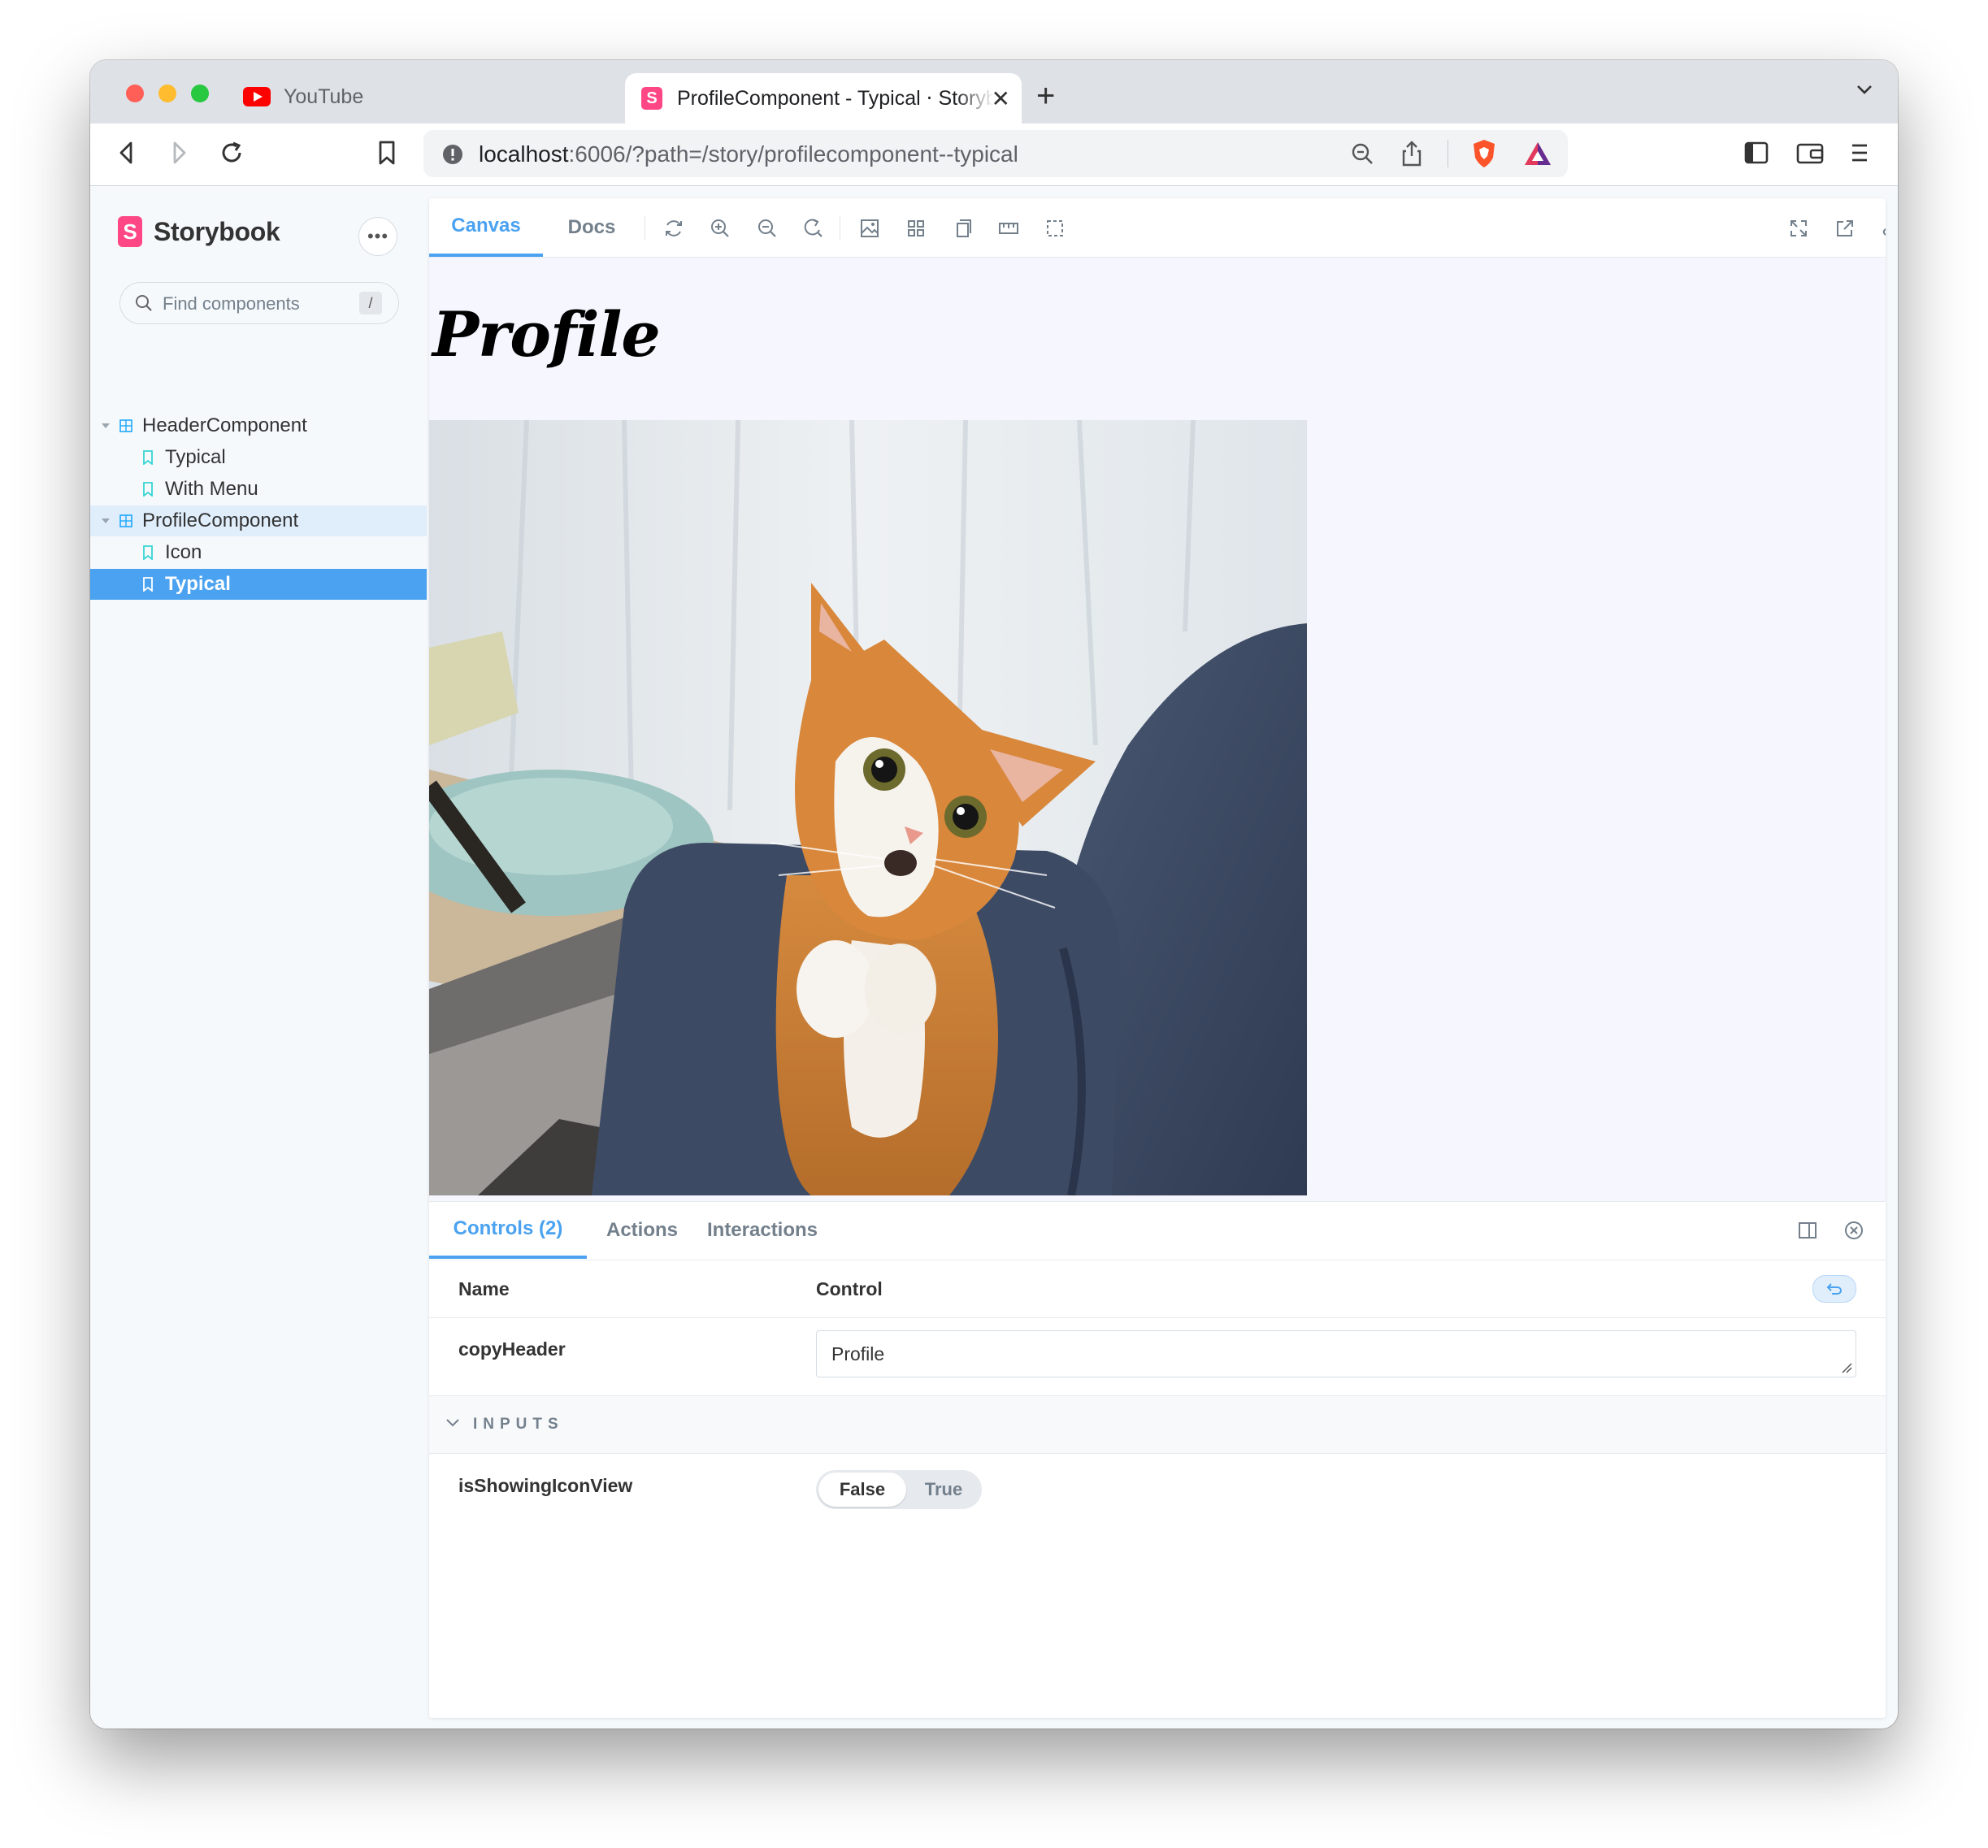  Describe the element at coordinates (869, 228) in the screenshot. I see `background-image-icon` at that location.